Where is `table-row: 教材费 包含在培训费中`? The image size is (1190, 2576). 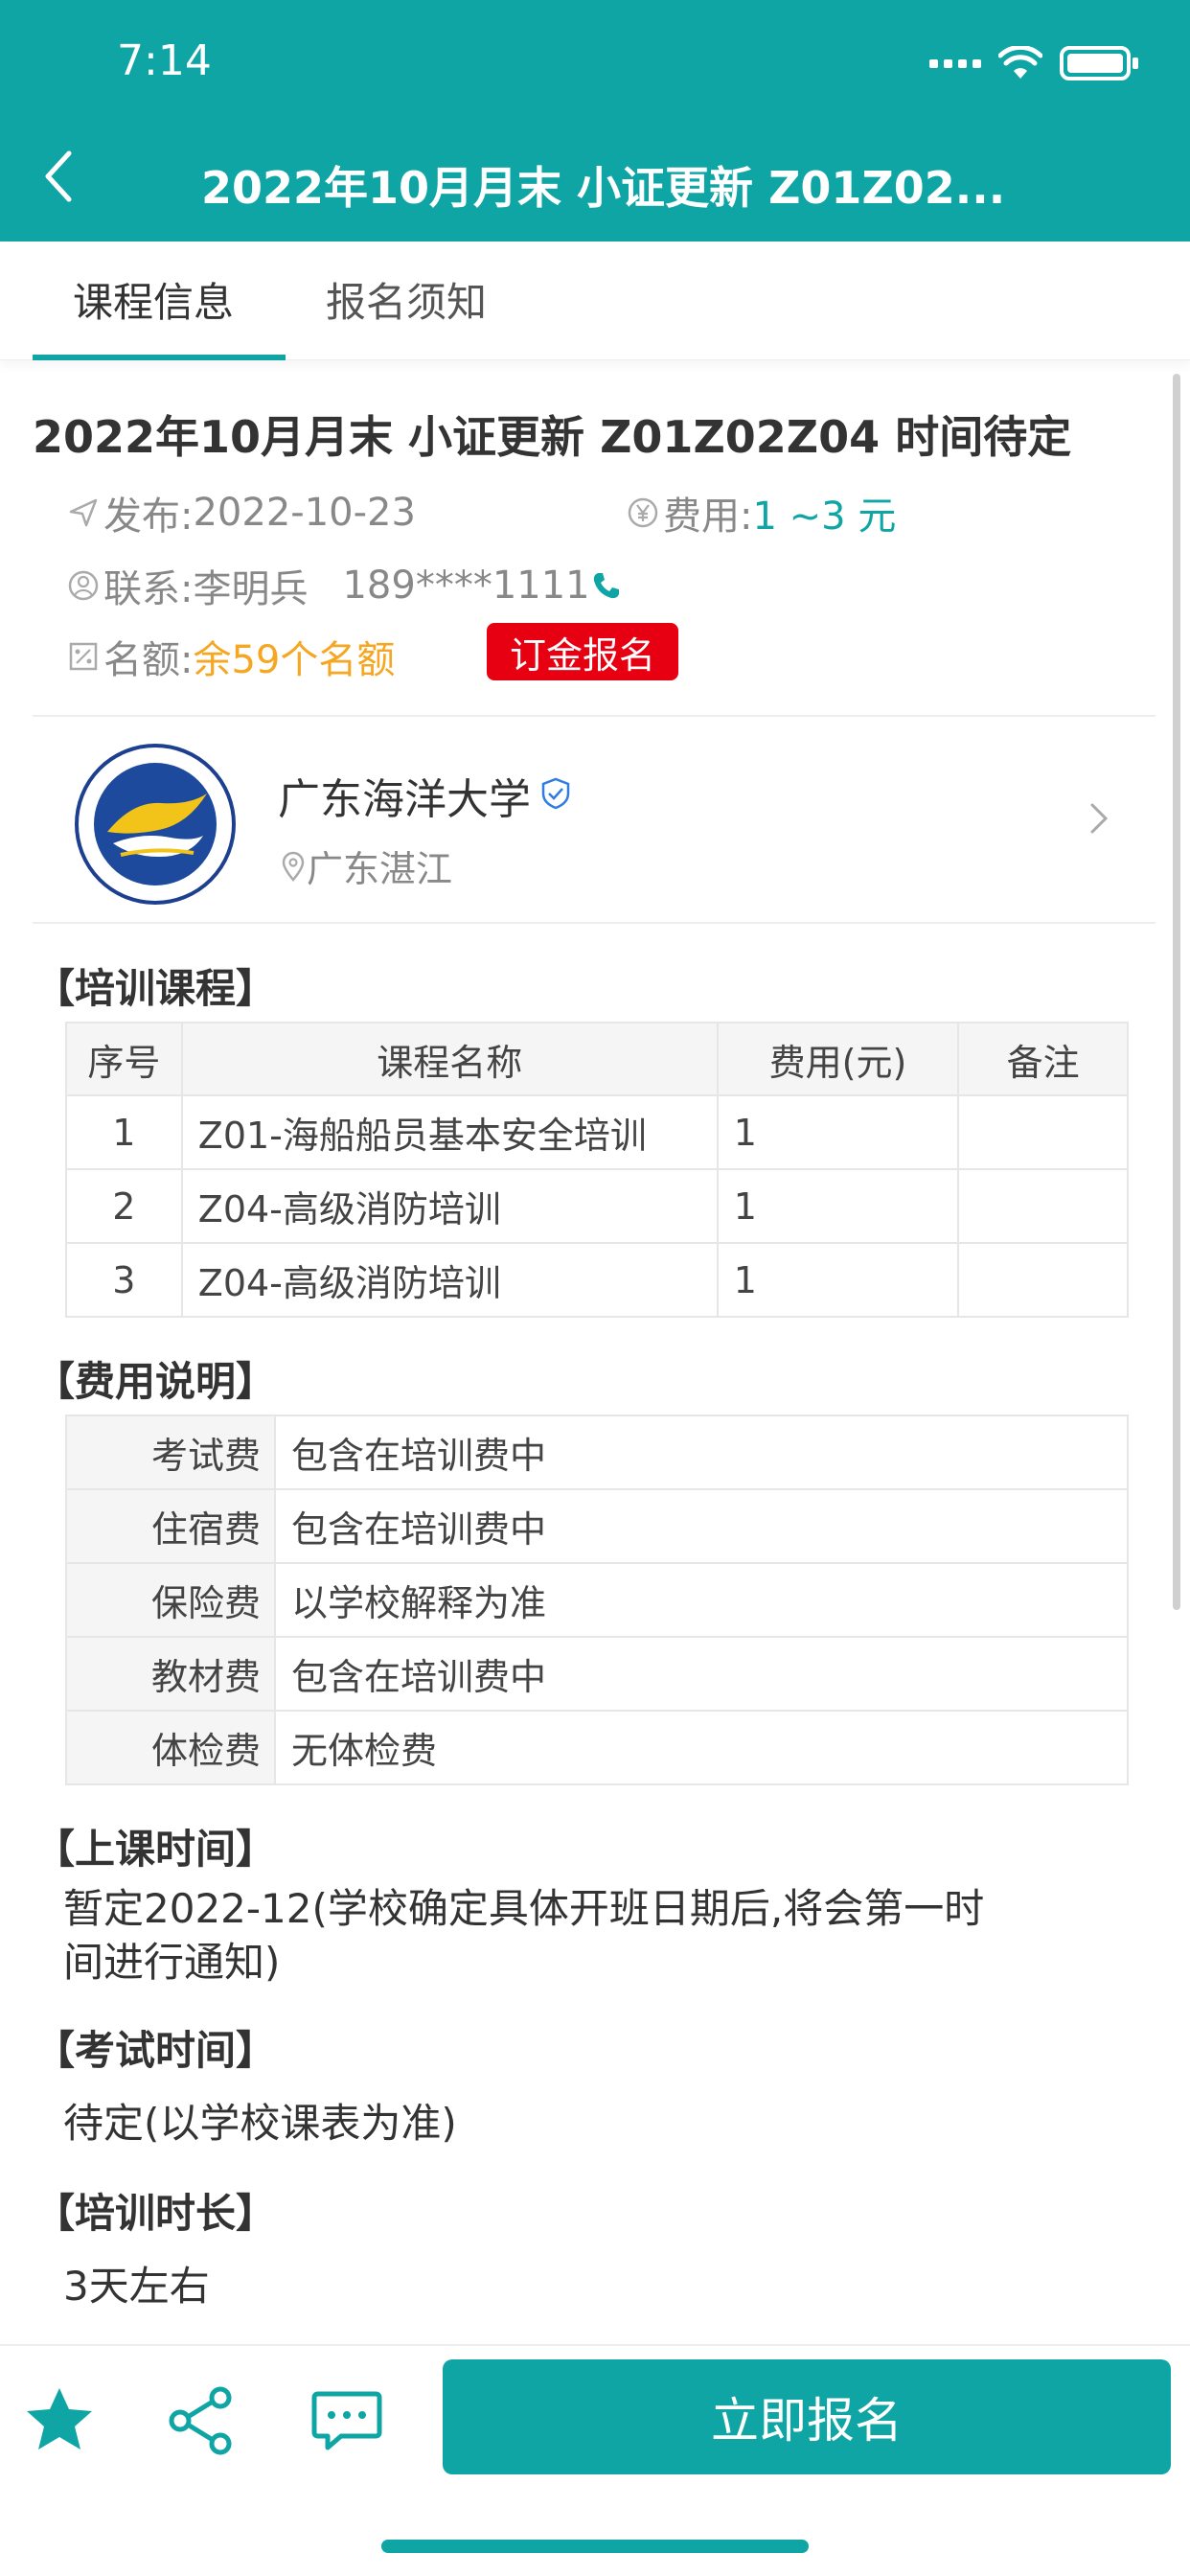
table-row: 教材费 包含在培训费中 is located at coordinates (597, 1674).